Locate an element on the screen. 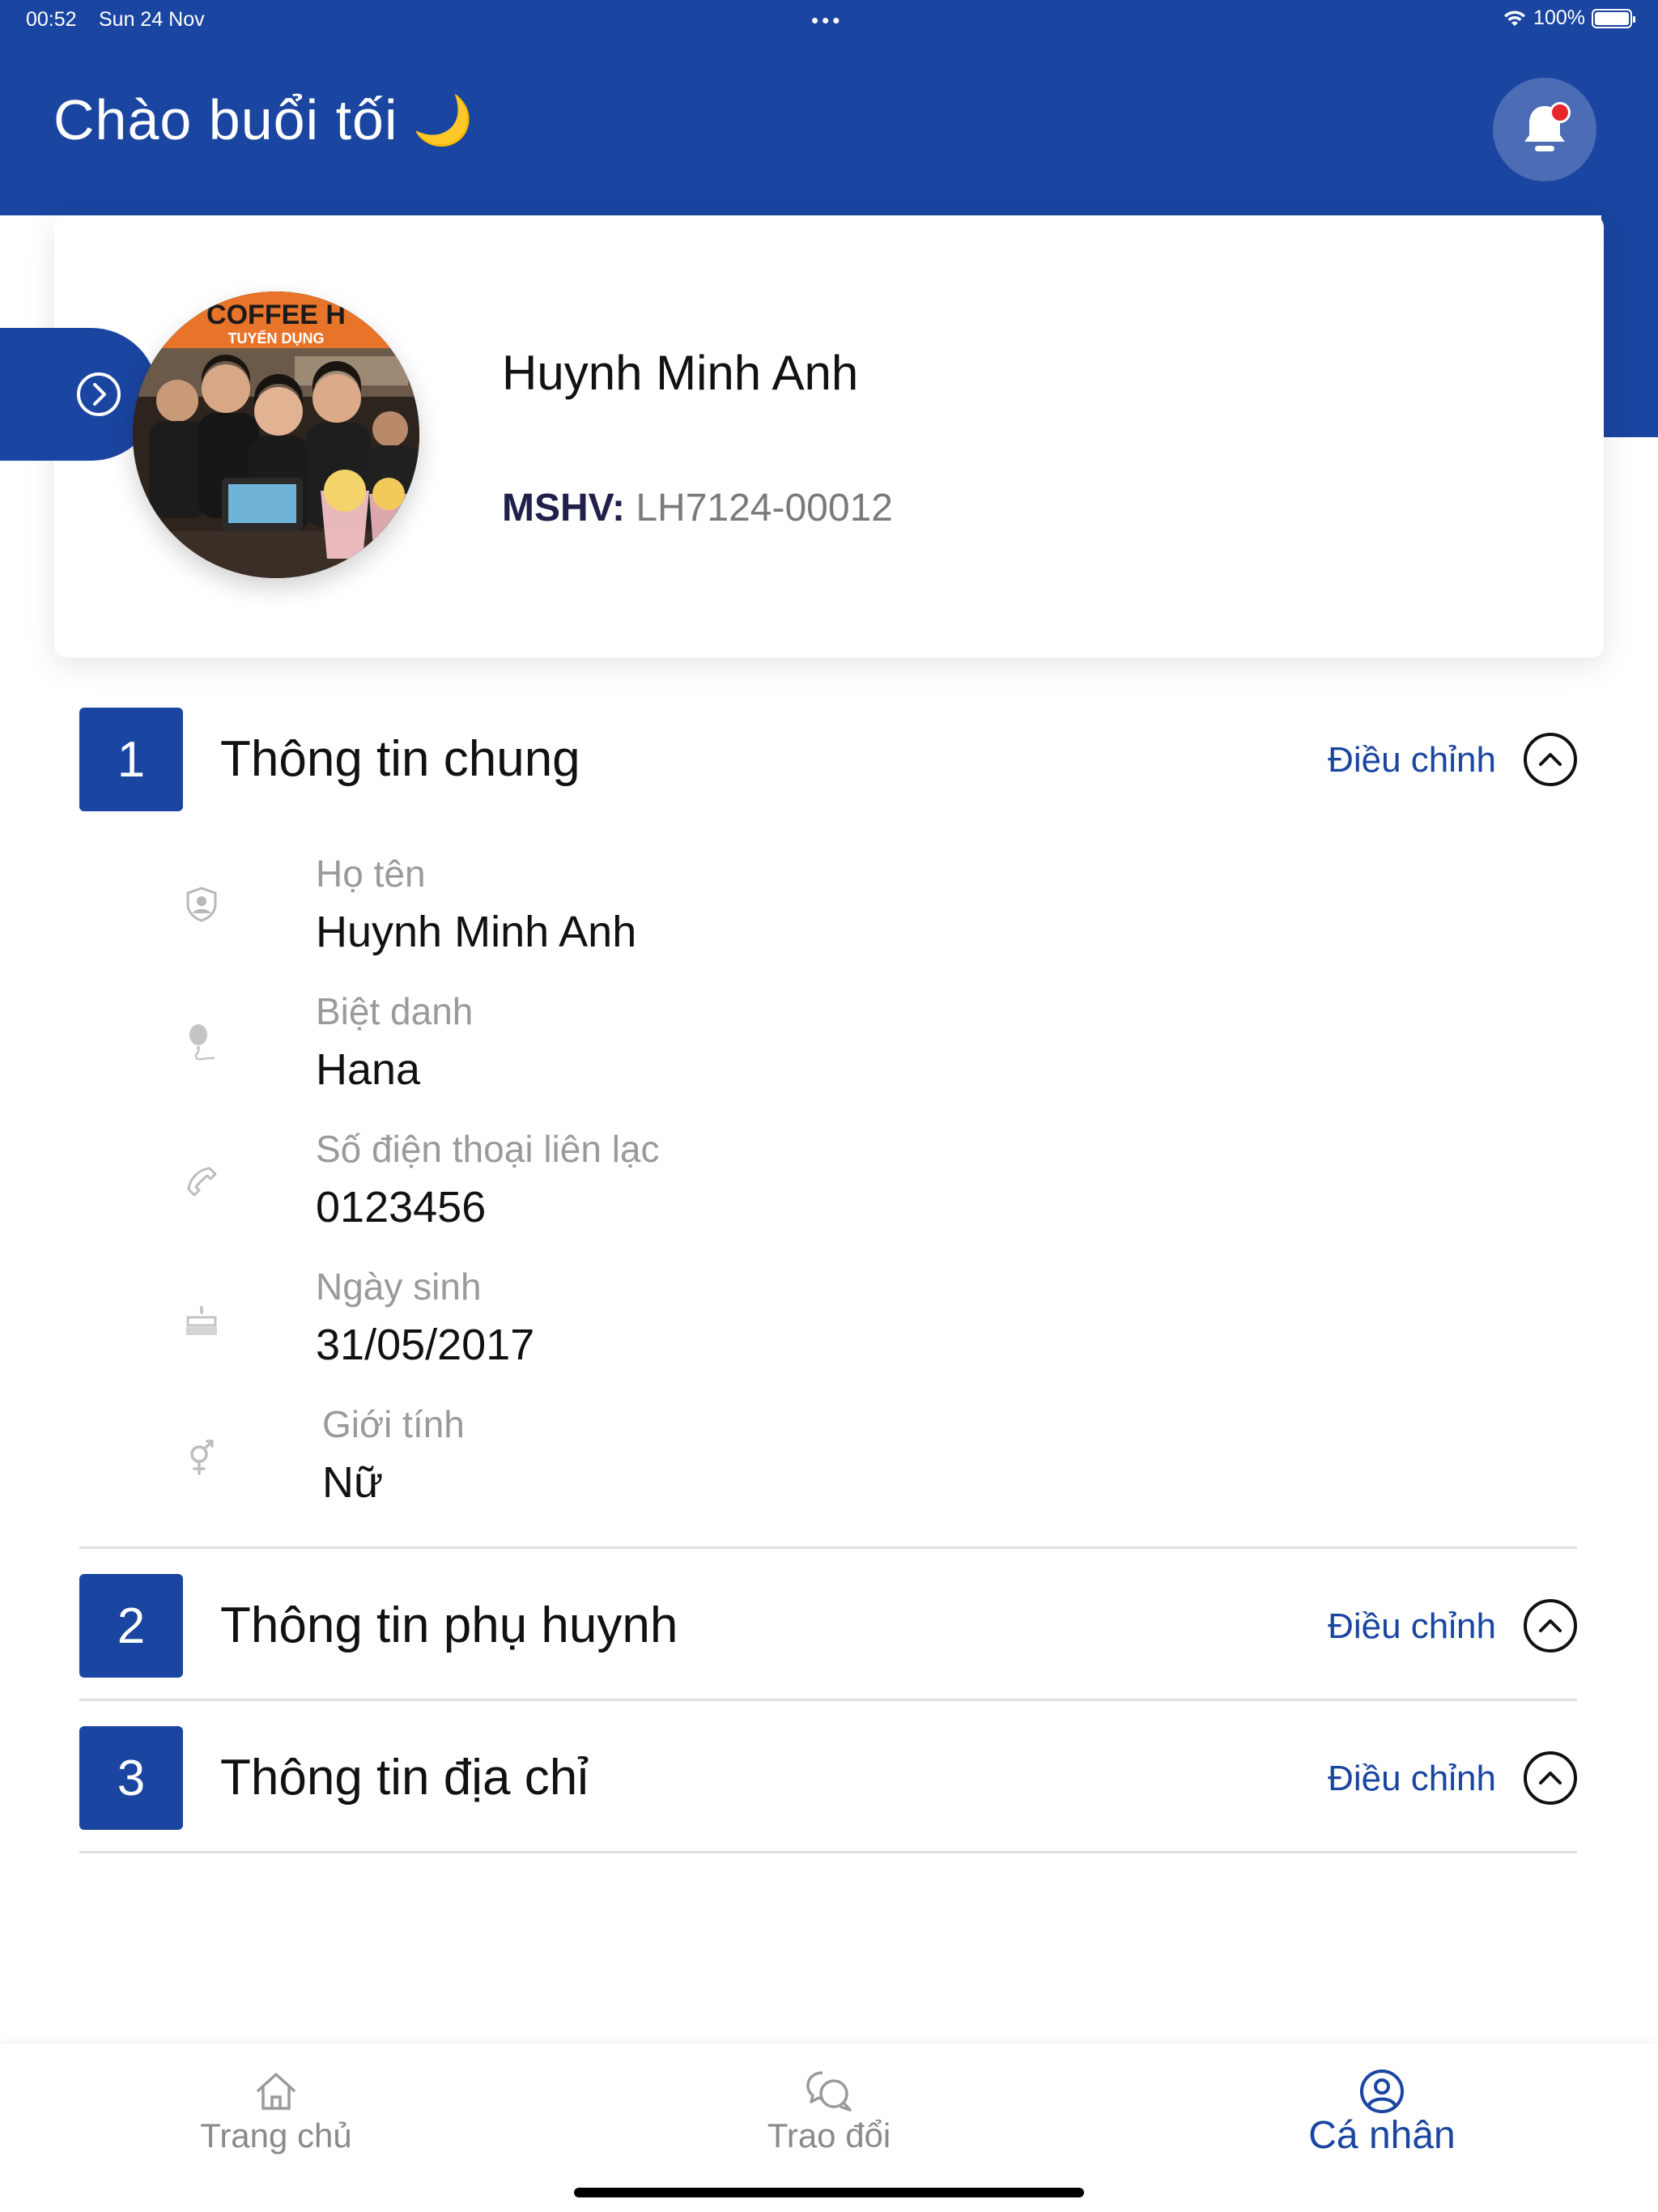 This screenshot has width=1658, height=2212. avatar-photo: COFFEE H TUYỂN DỤNG is located at coordinates (276, 434).